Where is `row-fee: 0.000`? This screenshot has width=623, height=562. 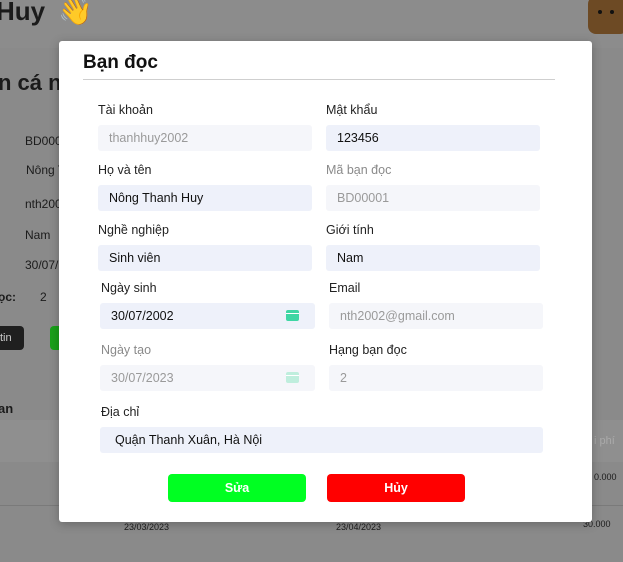 row-fee: 0.000 is located at coordinates (605, 477).